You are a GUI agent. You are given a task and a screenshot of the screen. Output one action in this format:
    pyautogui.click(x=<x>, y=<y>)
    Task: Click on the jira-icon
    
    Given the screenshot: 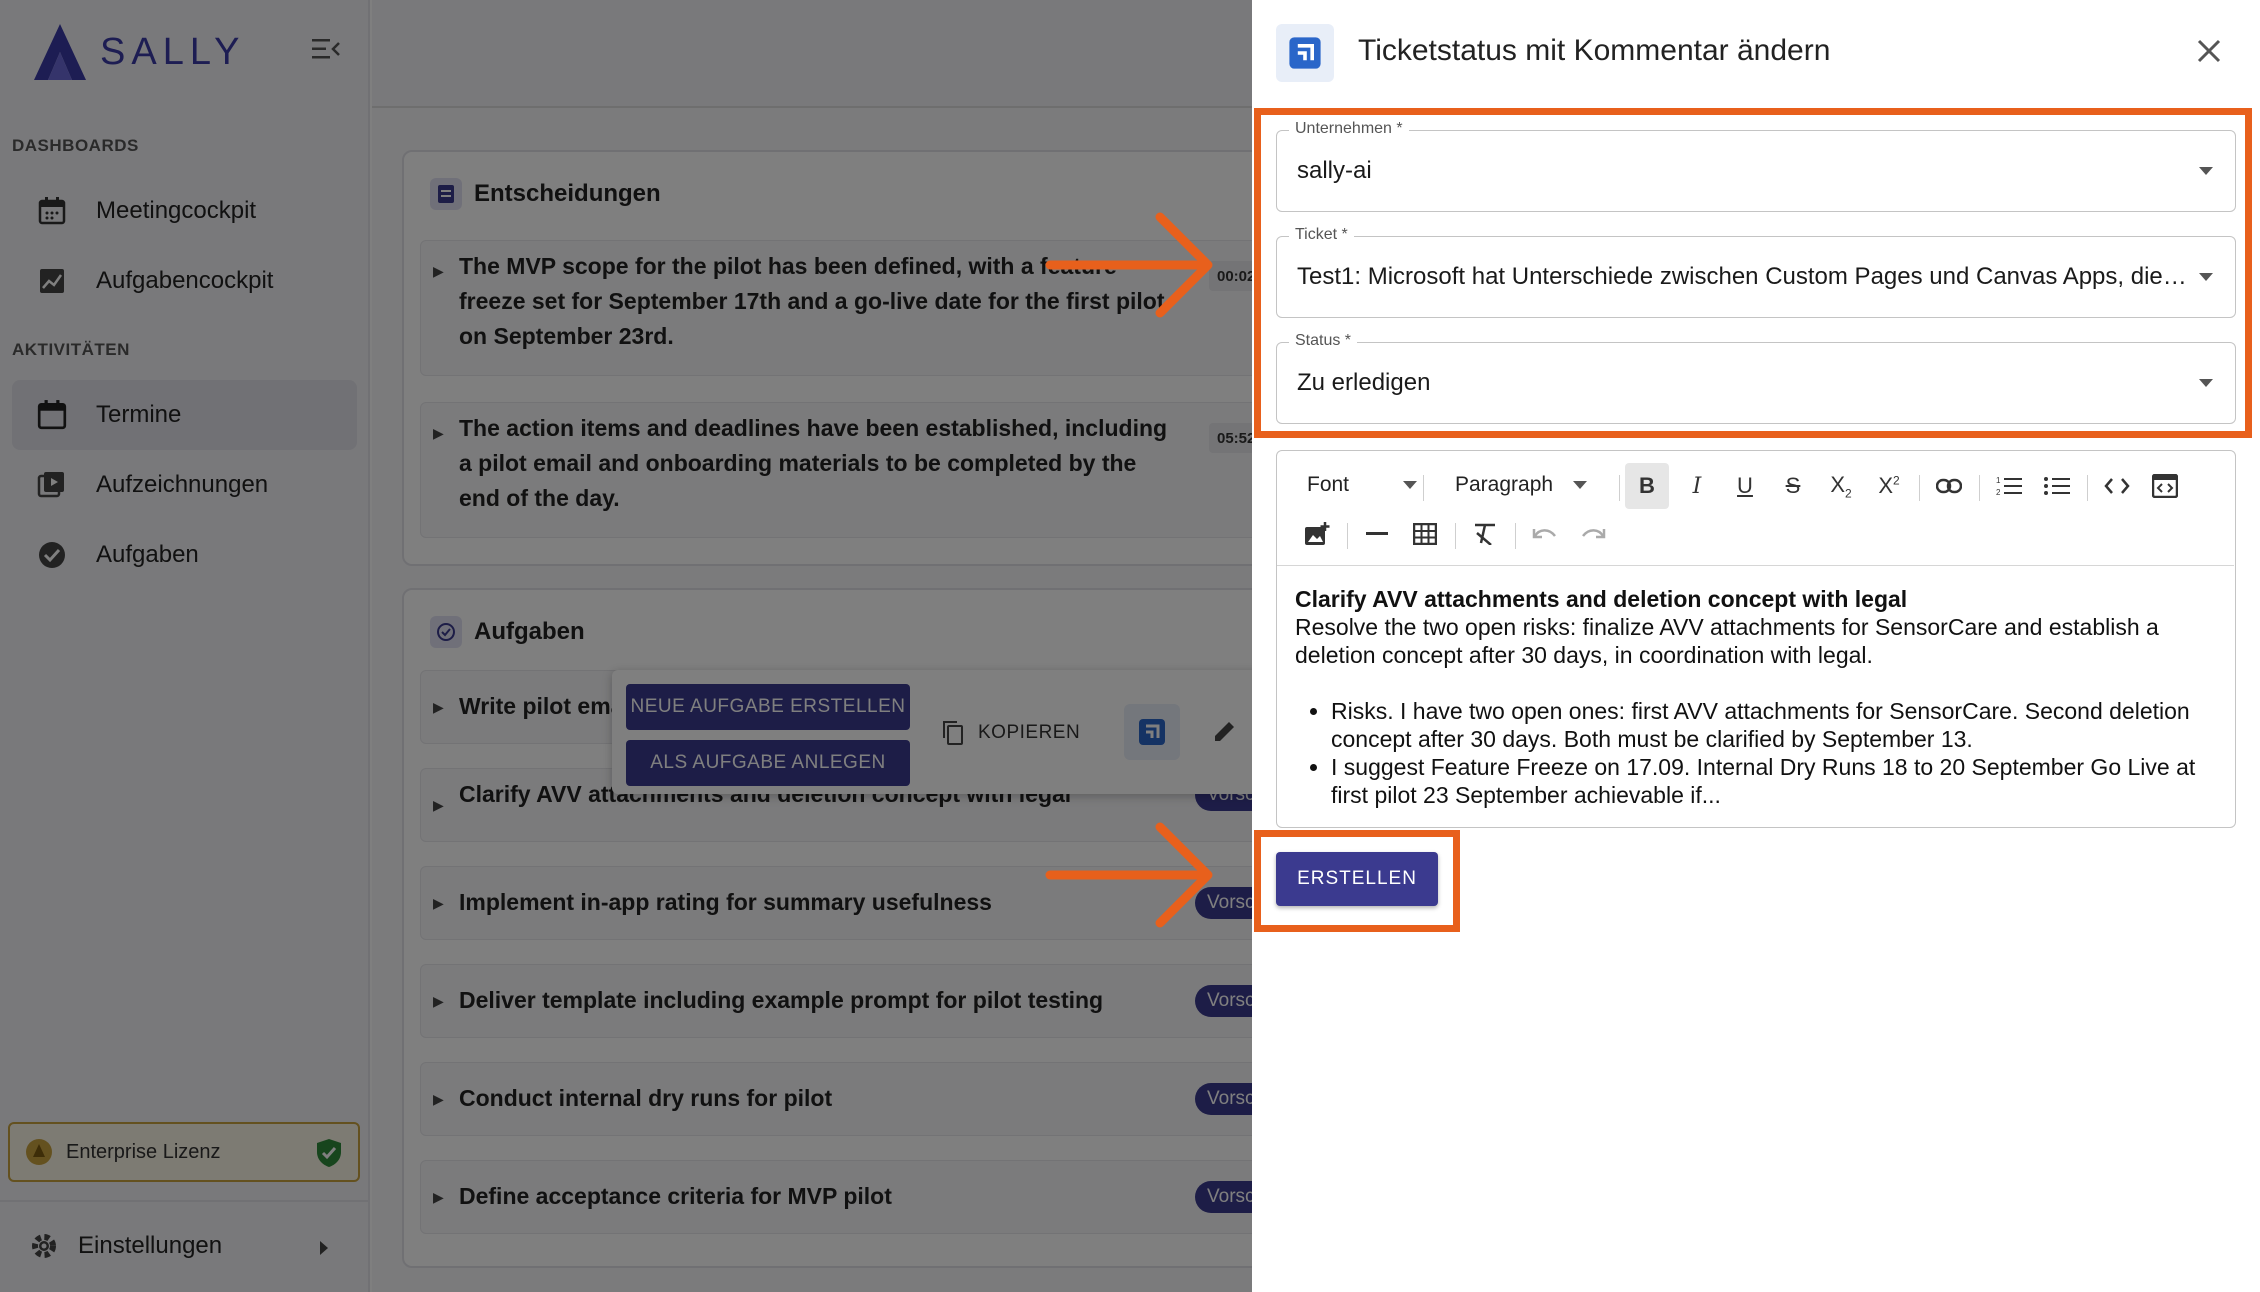 What is the action you would take?
    pyautogui.click(x=1305, y=53)
    